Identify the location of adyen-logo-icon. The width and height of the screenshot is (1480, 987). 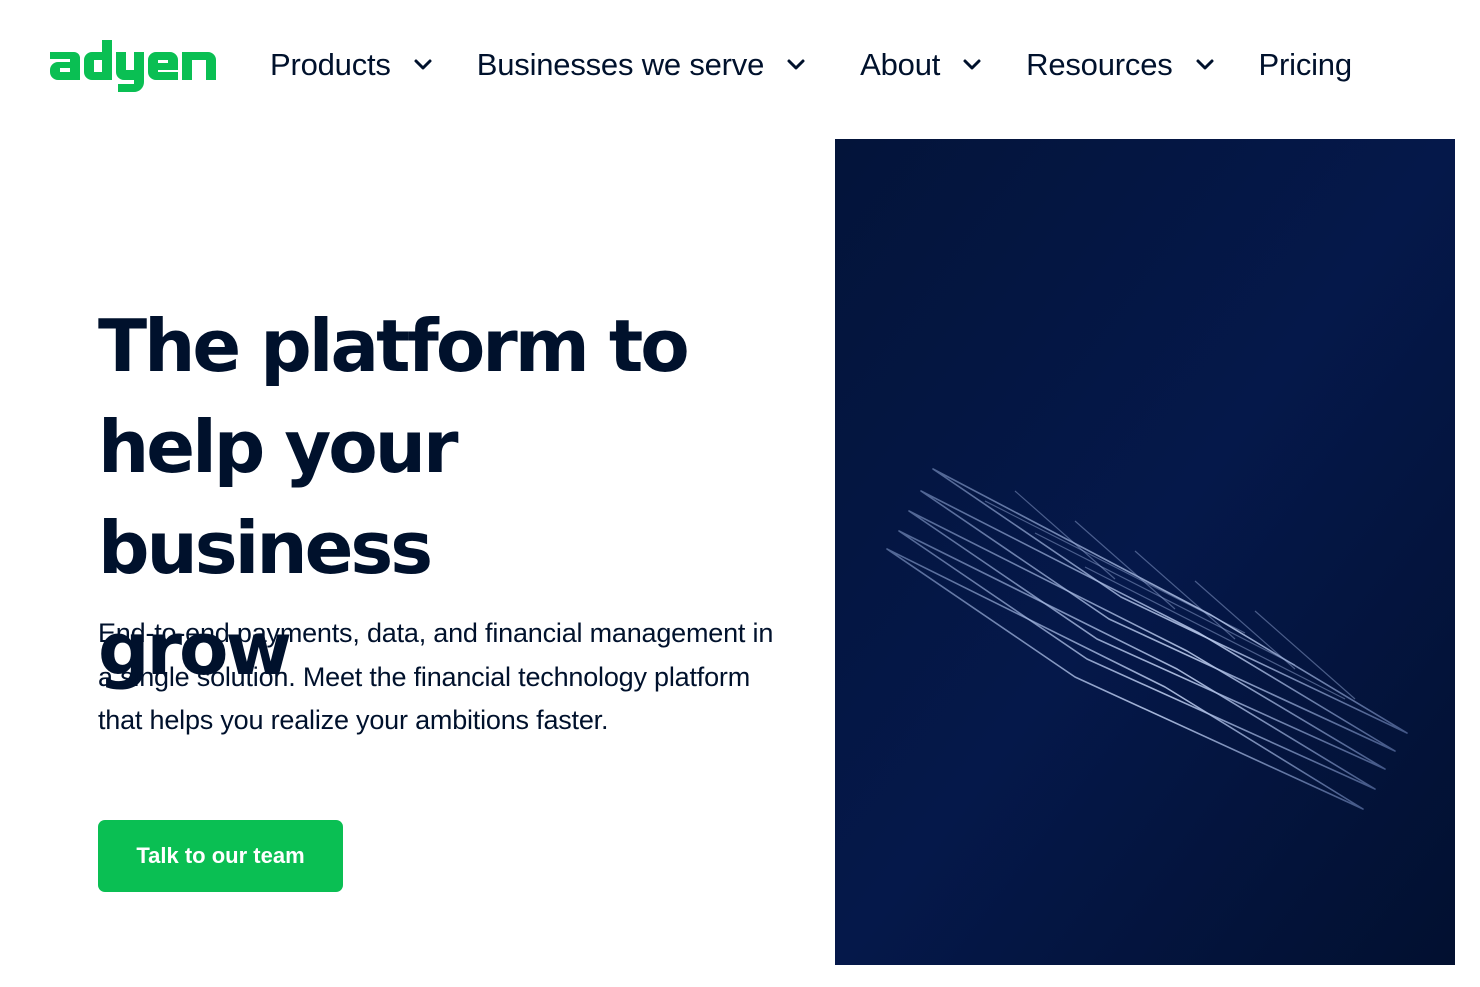
(133, 66).